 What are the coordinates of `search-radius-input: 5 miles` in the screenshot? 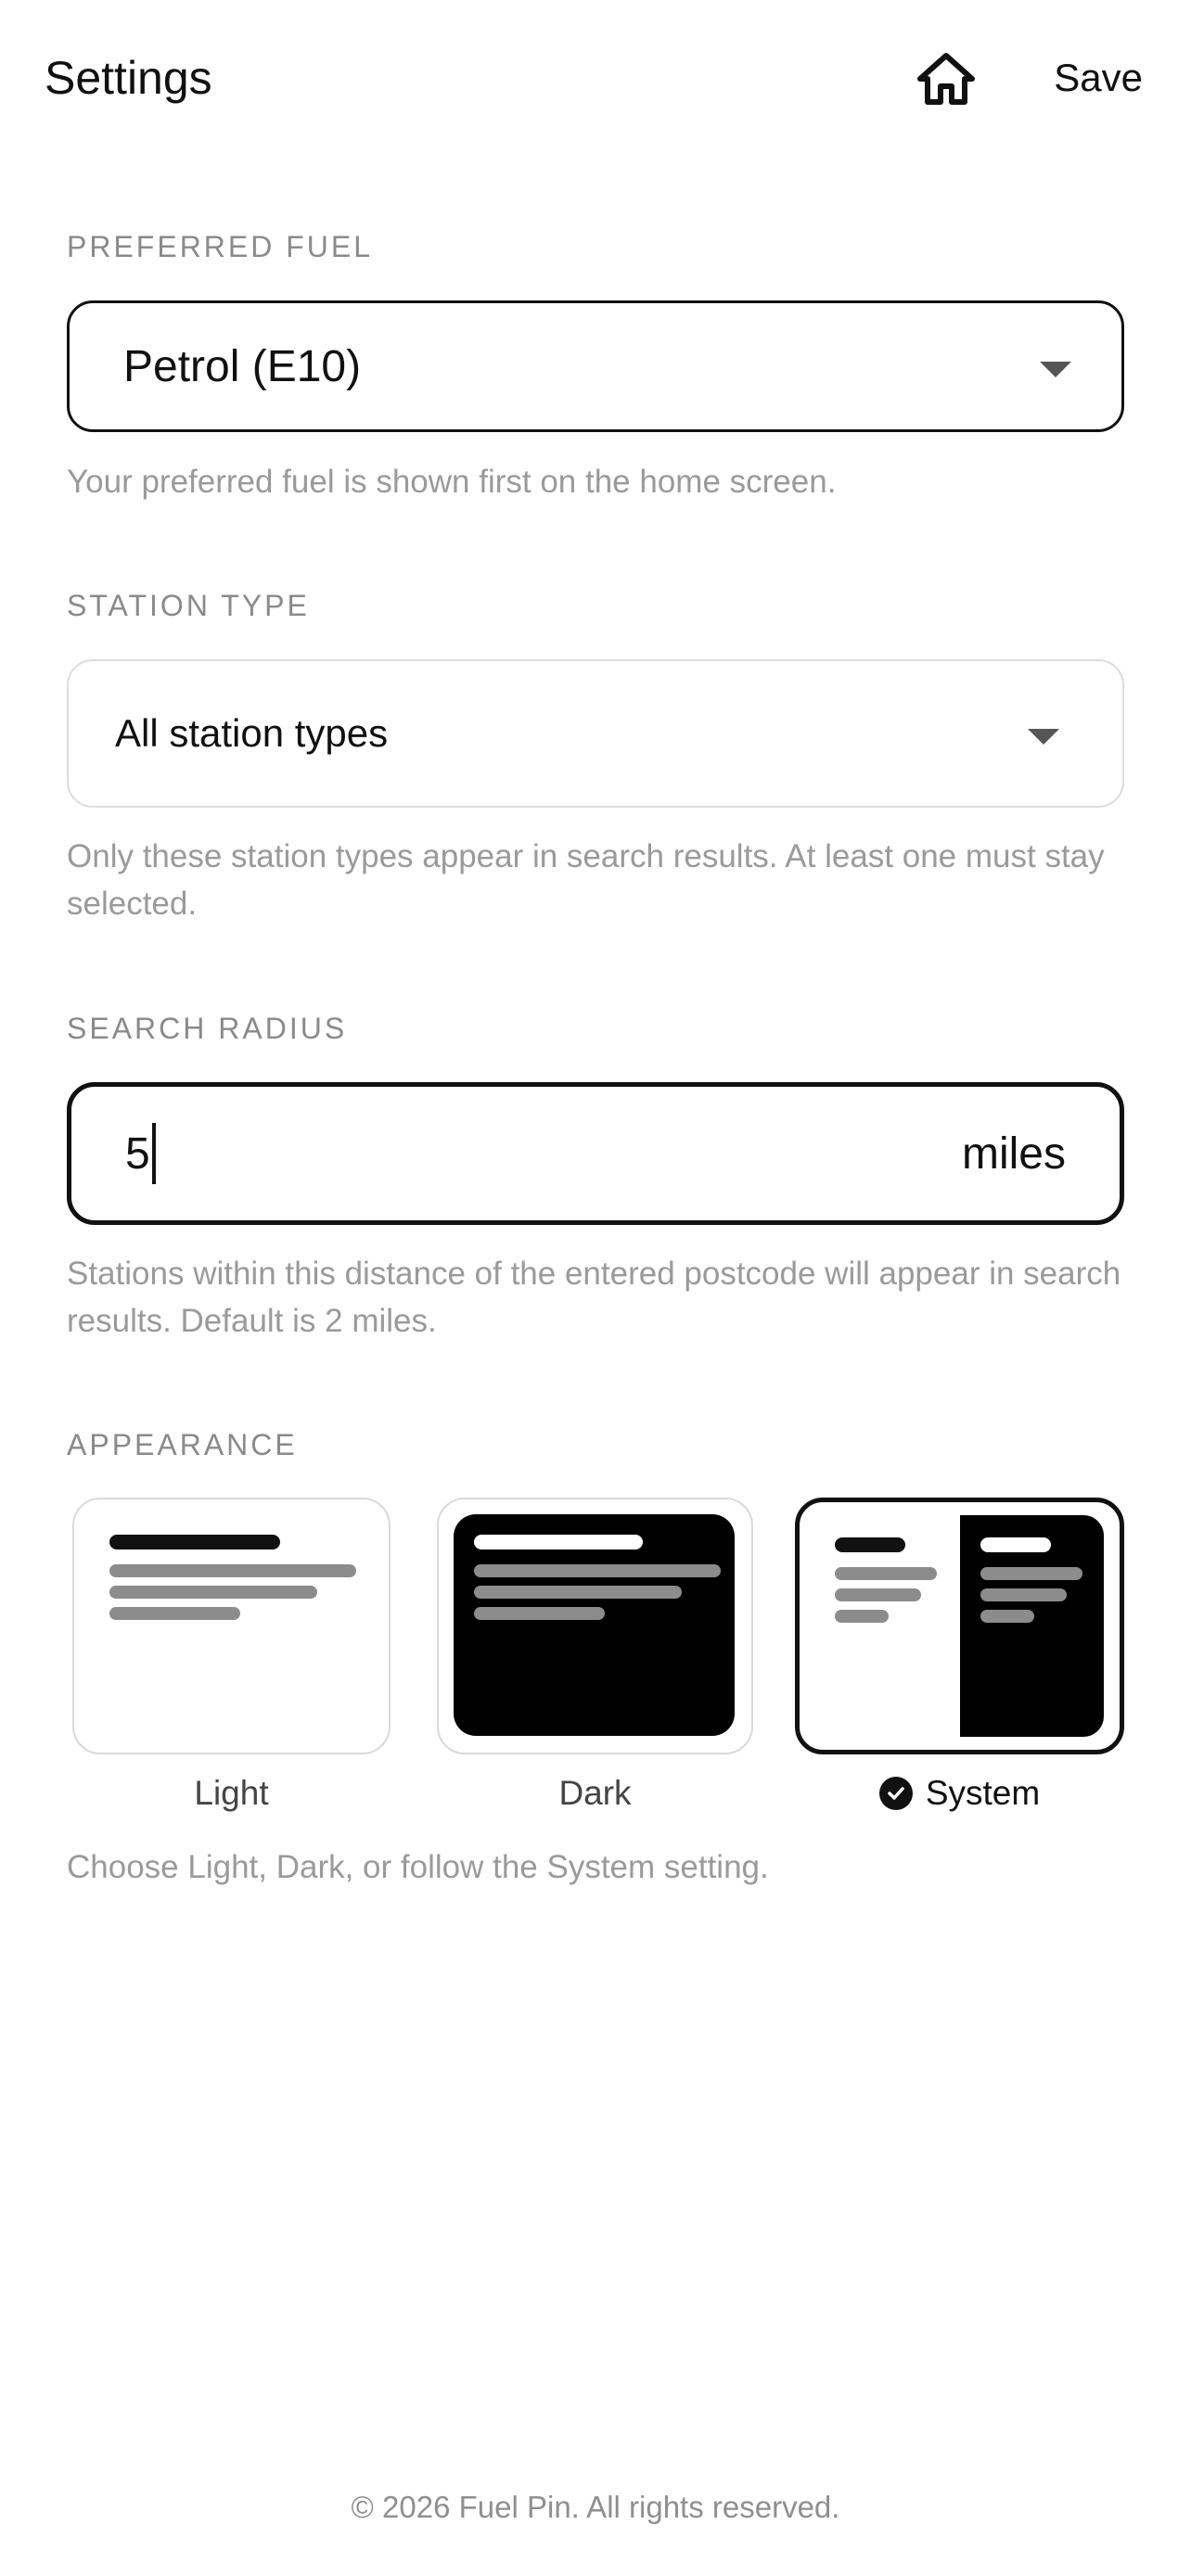 It's located at (595, 1153).